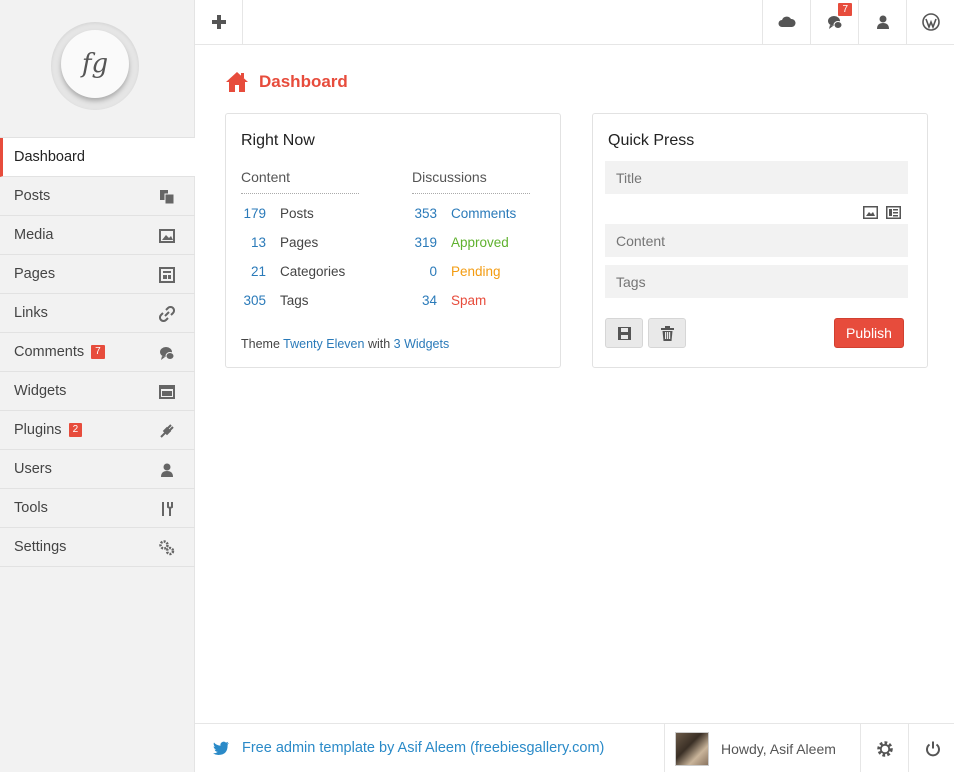 The height and width of the screenshot is (772, 954). What do you see at coordinates (97, 157) in the screenshot?
I see `sidebar-item-dashboard: Dashboard` at bounding box center [97, 157].